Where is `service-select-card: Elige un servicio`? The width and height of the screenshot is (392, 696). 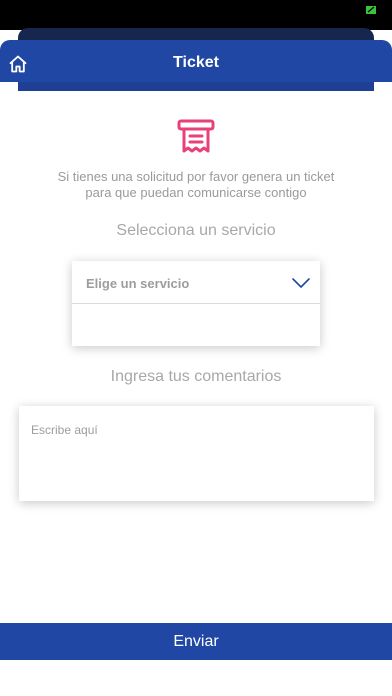
service-select-card: Elige un servicio is located at coordinates (196, 303).